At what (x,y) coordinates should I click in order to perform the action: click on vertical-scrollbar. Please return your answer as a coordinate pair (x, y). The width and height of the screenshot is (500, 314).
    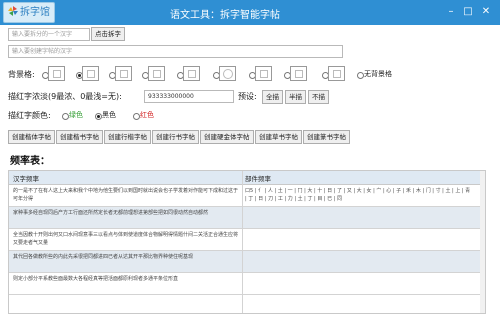
    Looking at the image, I should click on (482, 242).